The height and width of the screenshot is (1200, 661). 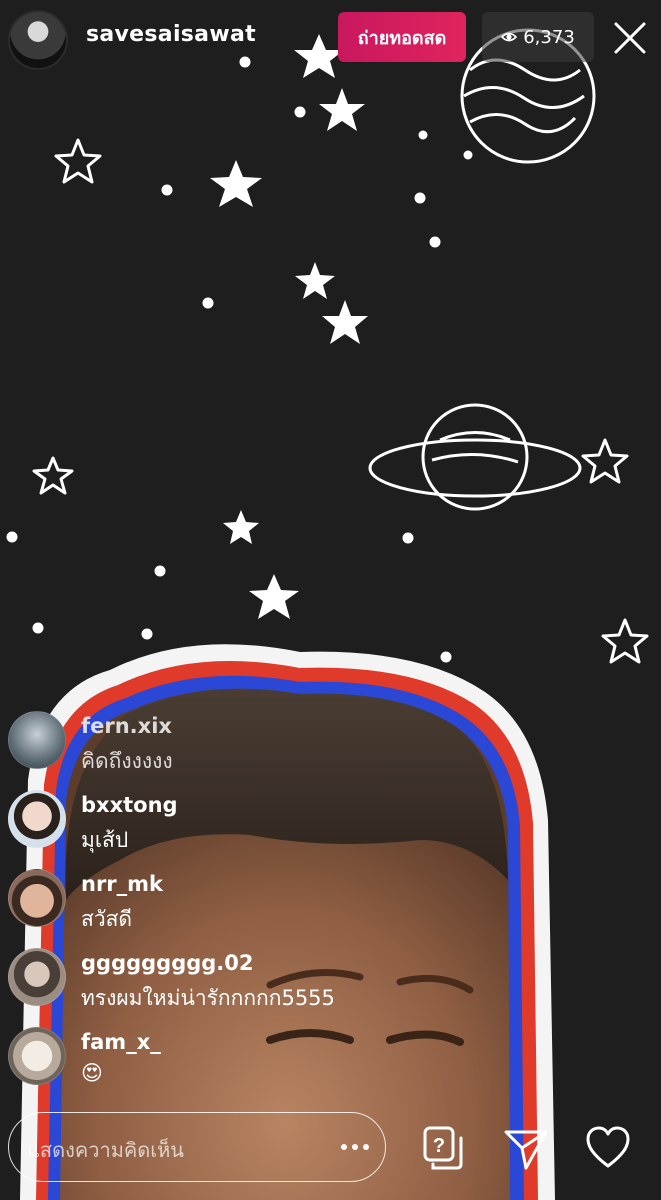 What do you see at coordinates (260, 1055) in the screenshot?
I see `comment-item: fam_x_ 😍` at bounding box center [260, 1055].